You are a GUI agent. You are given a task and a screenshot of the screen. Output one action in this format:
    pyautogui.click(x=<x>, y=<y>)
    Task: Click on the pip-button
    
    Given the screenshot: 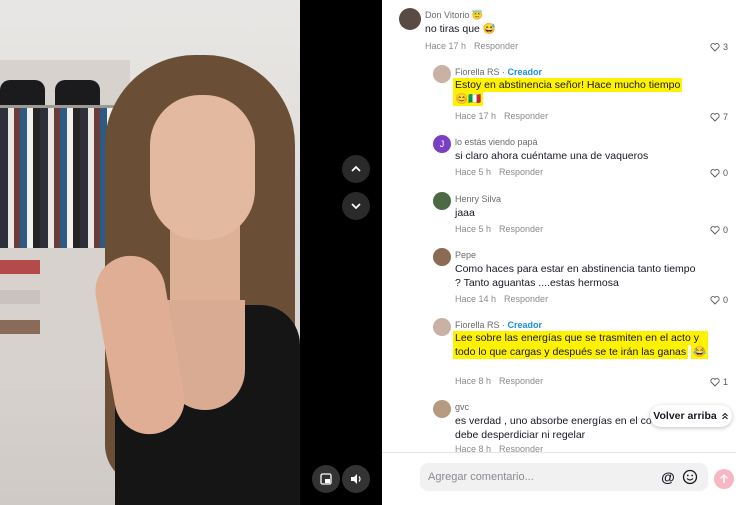 What is the action you would take?
    pyautogui.click(x=326, y=479)
    